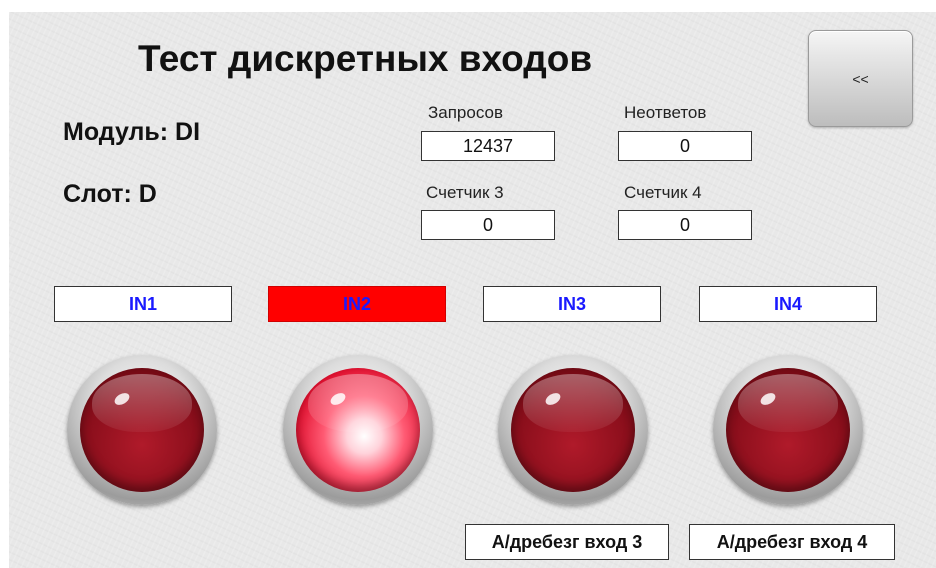  I want to click on no-answers-label: Неответов, so click(665, 112).